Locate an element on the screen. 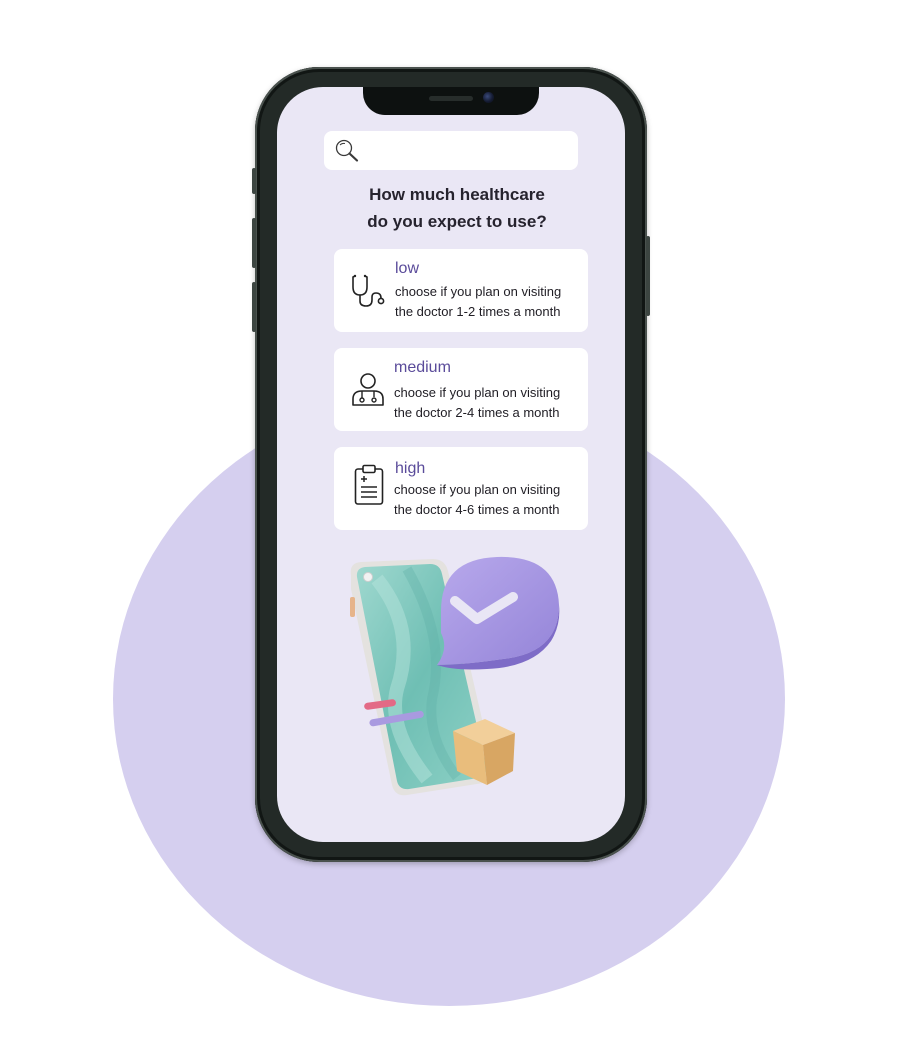 The width and height of the screenshot is (902, 1056). doctor-icon is located at coordinates (368, 392).